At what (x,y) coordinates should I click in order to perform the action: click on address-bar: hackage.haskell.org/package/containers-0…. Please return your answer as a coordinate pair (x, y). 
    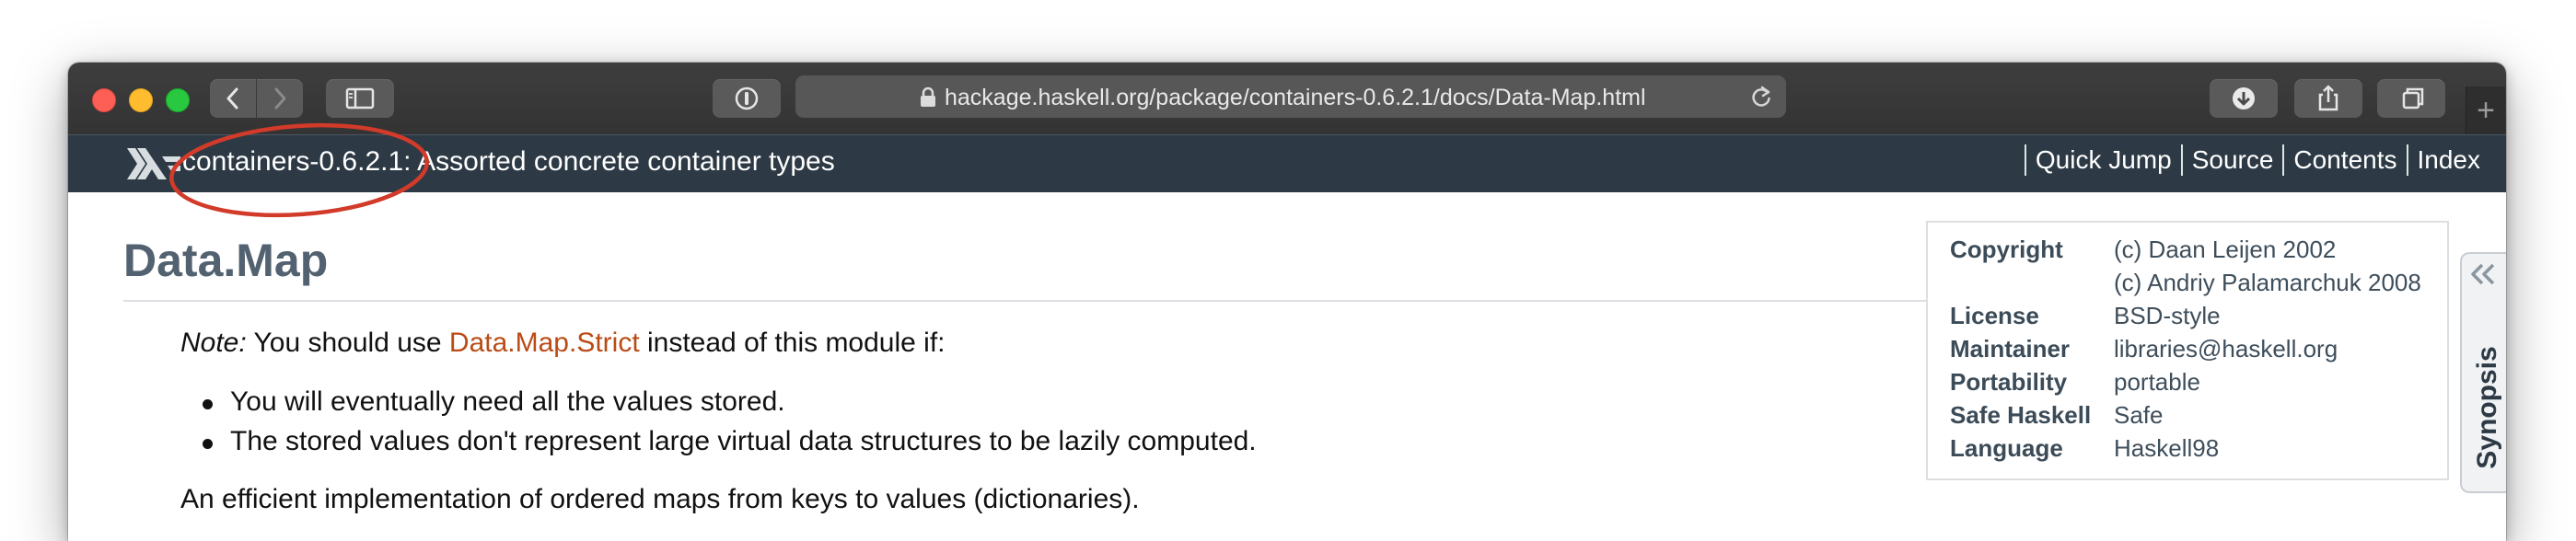
    Looking at the image, I should click on (1290, 96).